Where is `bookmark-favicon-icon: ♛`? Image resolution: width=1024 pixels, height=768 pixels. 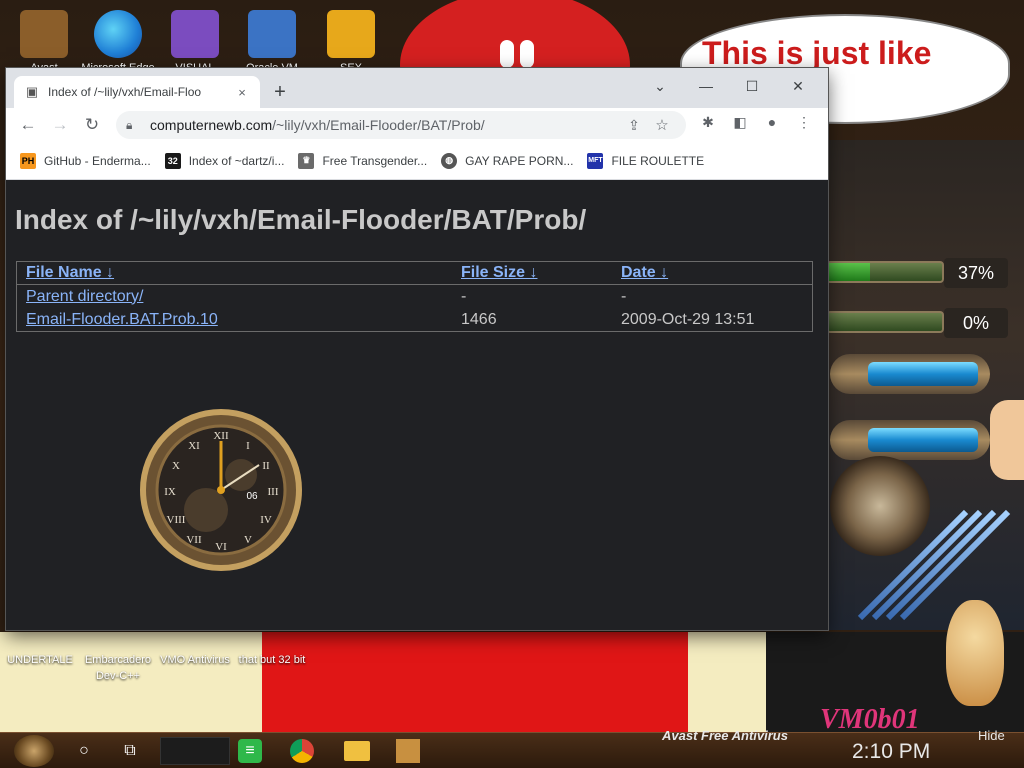 bookmark-favicon-icon: ♛ is located at coordinates (306, 160).